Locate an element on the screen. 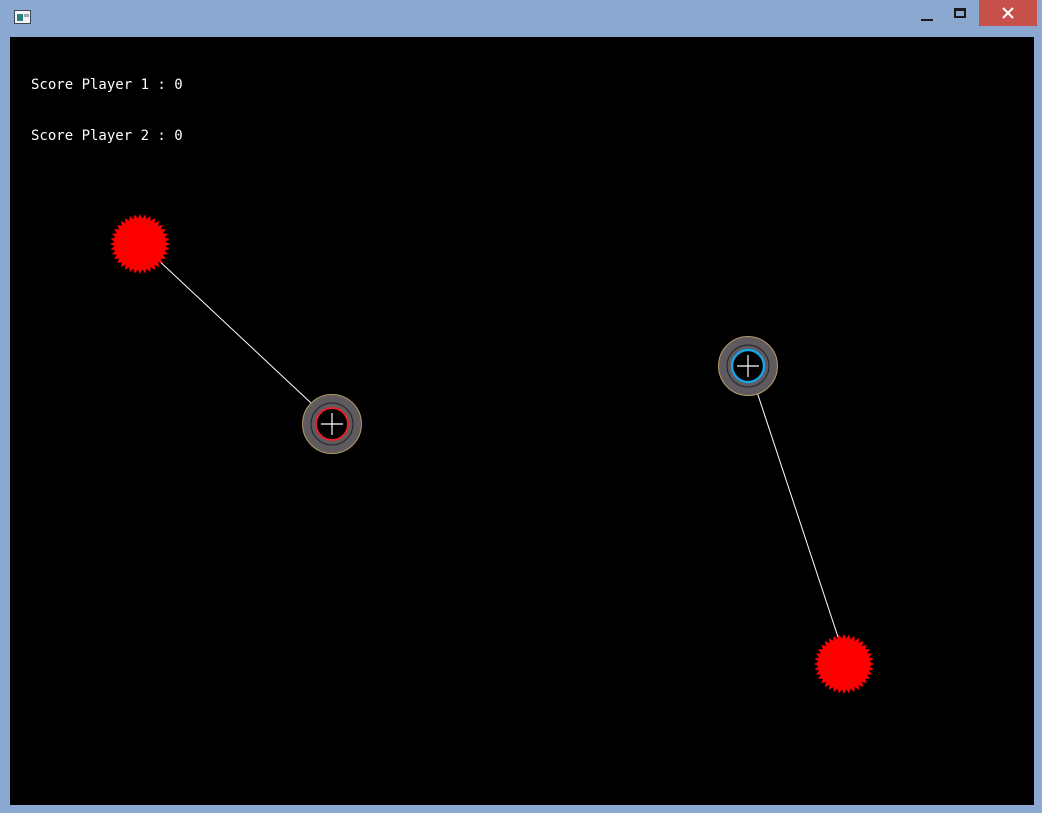 The width and height of the screenshot is (1042, 813). minimize-icon is located at coordinates (927, 20).